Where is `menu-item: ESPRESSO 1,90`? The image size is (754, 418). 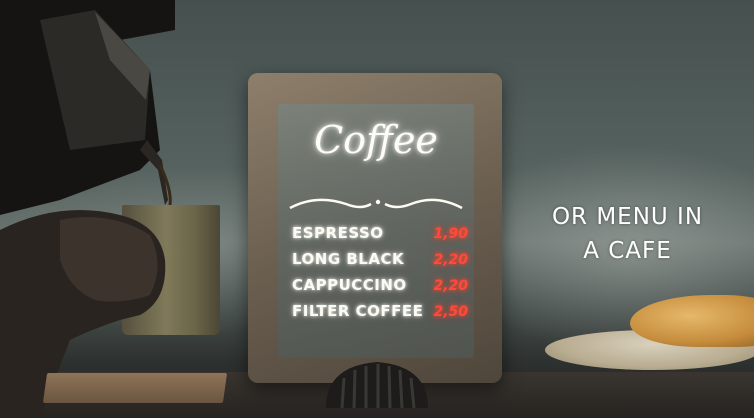
menu-item: ESPRESSO 1,90 is located at coordinates (380, 237).